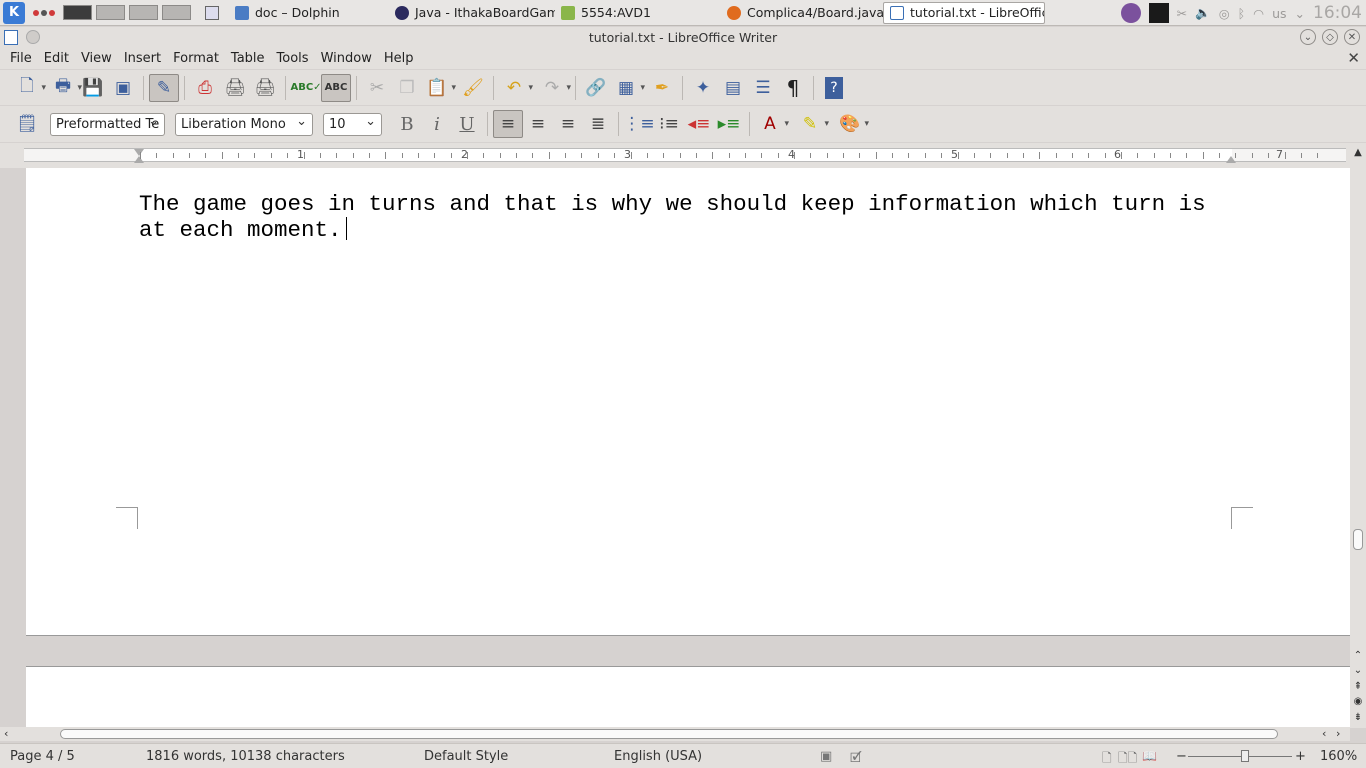 Image resolution: width=1366 pixels, height=768 pixels. What do you see at coordinates (1324, 733) in the screenshot?
I see `scroll-left-end-icon: ‹` at bounding box center [1324, 733].